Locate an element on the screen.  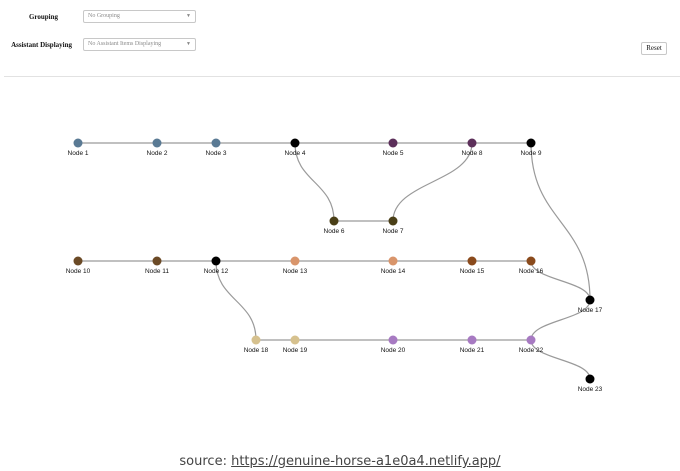
graph-node-n4 is located at coordinates (295, 143).